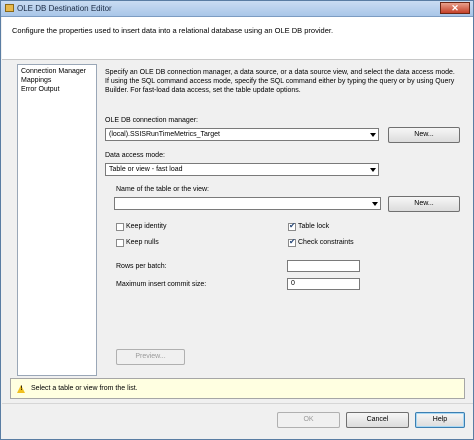 This screenshot has width=474, height=440. I want to click on max-commit-size-label: Maximum insert commit size:, so click(161, 284).